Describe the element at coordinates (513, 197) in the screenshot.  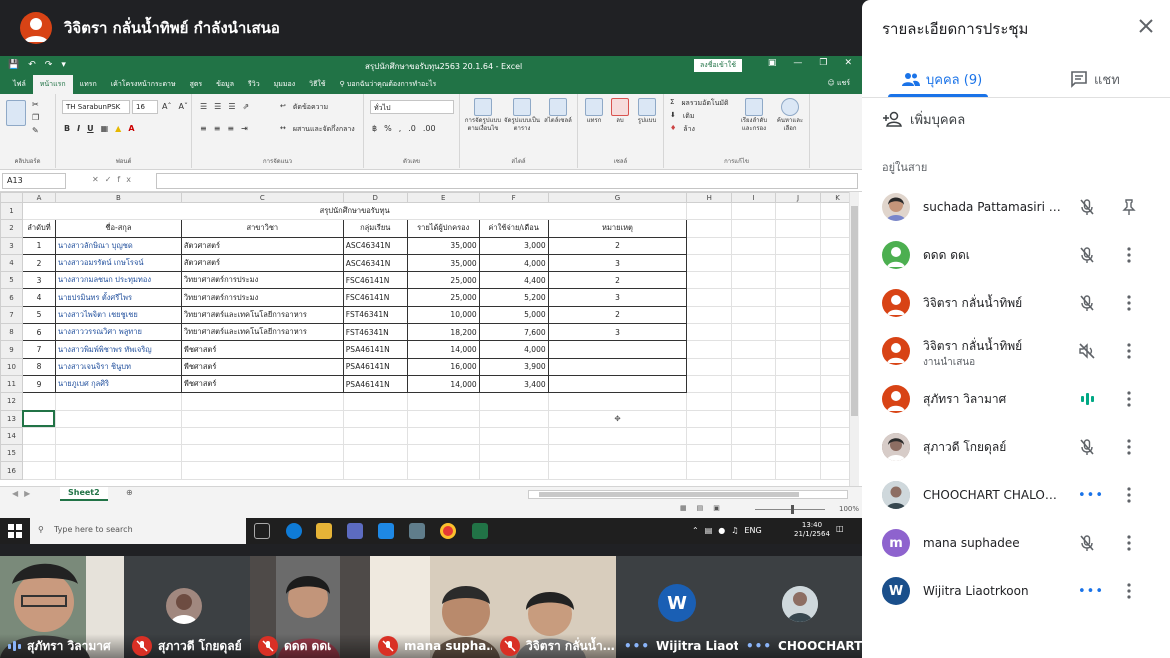
I see `column-header: F` at that location.